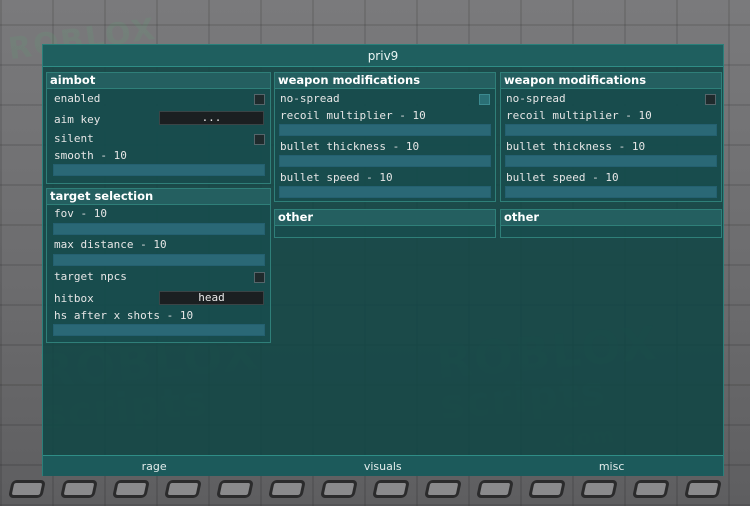 This screenshot has width=750, height=506. Describe the element at coordinates (77, 98) in the screenshot. I see `enabled-label: enabled` at that location.